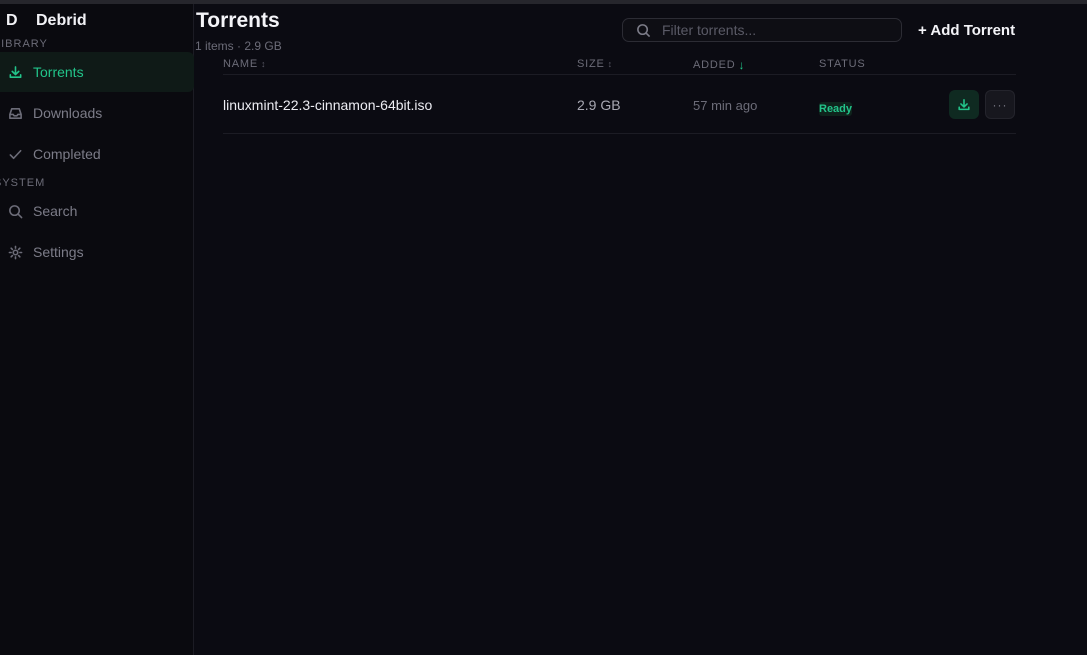  What do you see at coordinates (68, 113) in the screenshot?
I see `sidebar-item-label: Downloads` at bounding box center [68, 113].